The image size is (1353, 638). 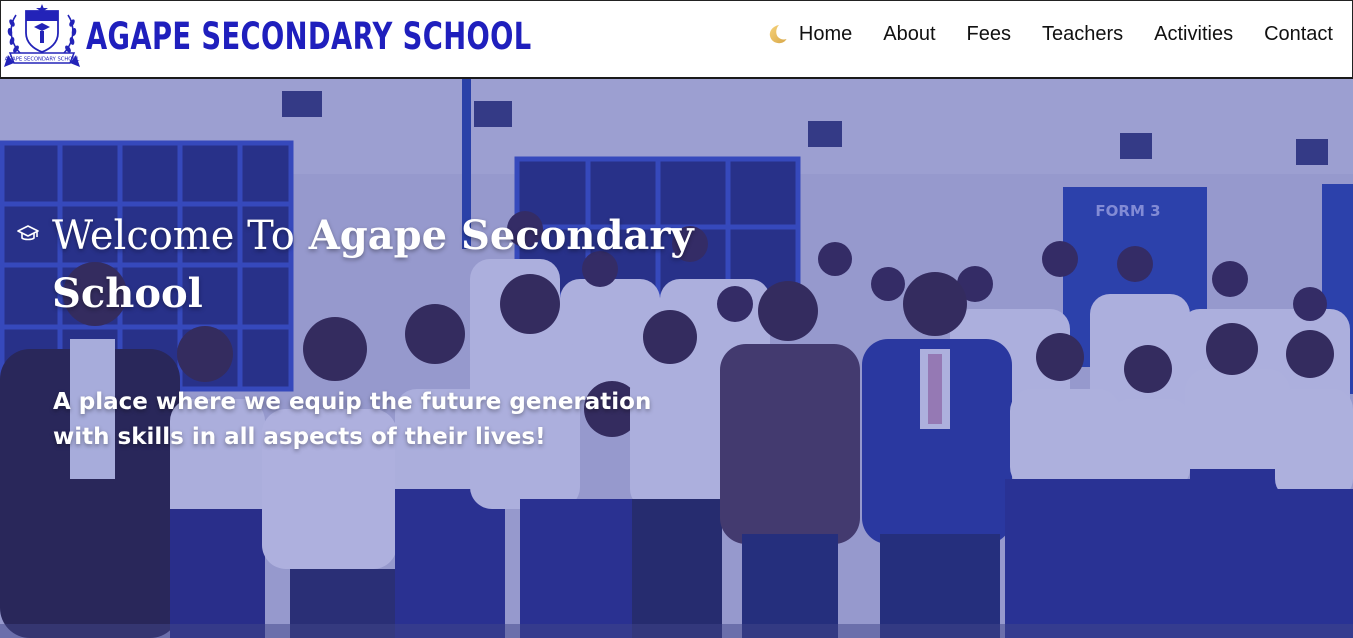 What do you see at coordinates (825, 34) in the screenshot?
I see `nav-home: Home` at bounding box center [825, 34].